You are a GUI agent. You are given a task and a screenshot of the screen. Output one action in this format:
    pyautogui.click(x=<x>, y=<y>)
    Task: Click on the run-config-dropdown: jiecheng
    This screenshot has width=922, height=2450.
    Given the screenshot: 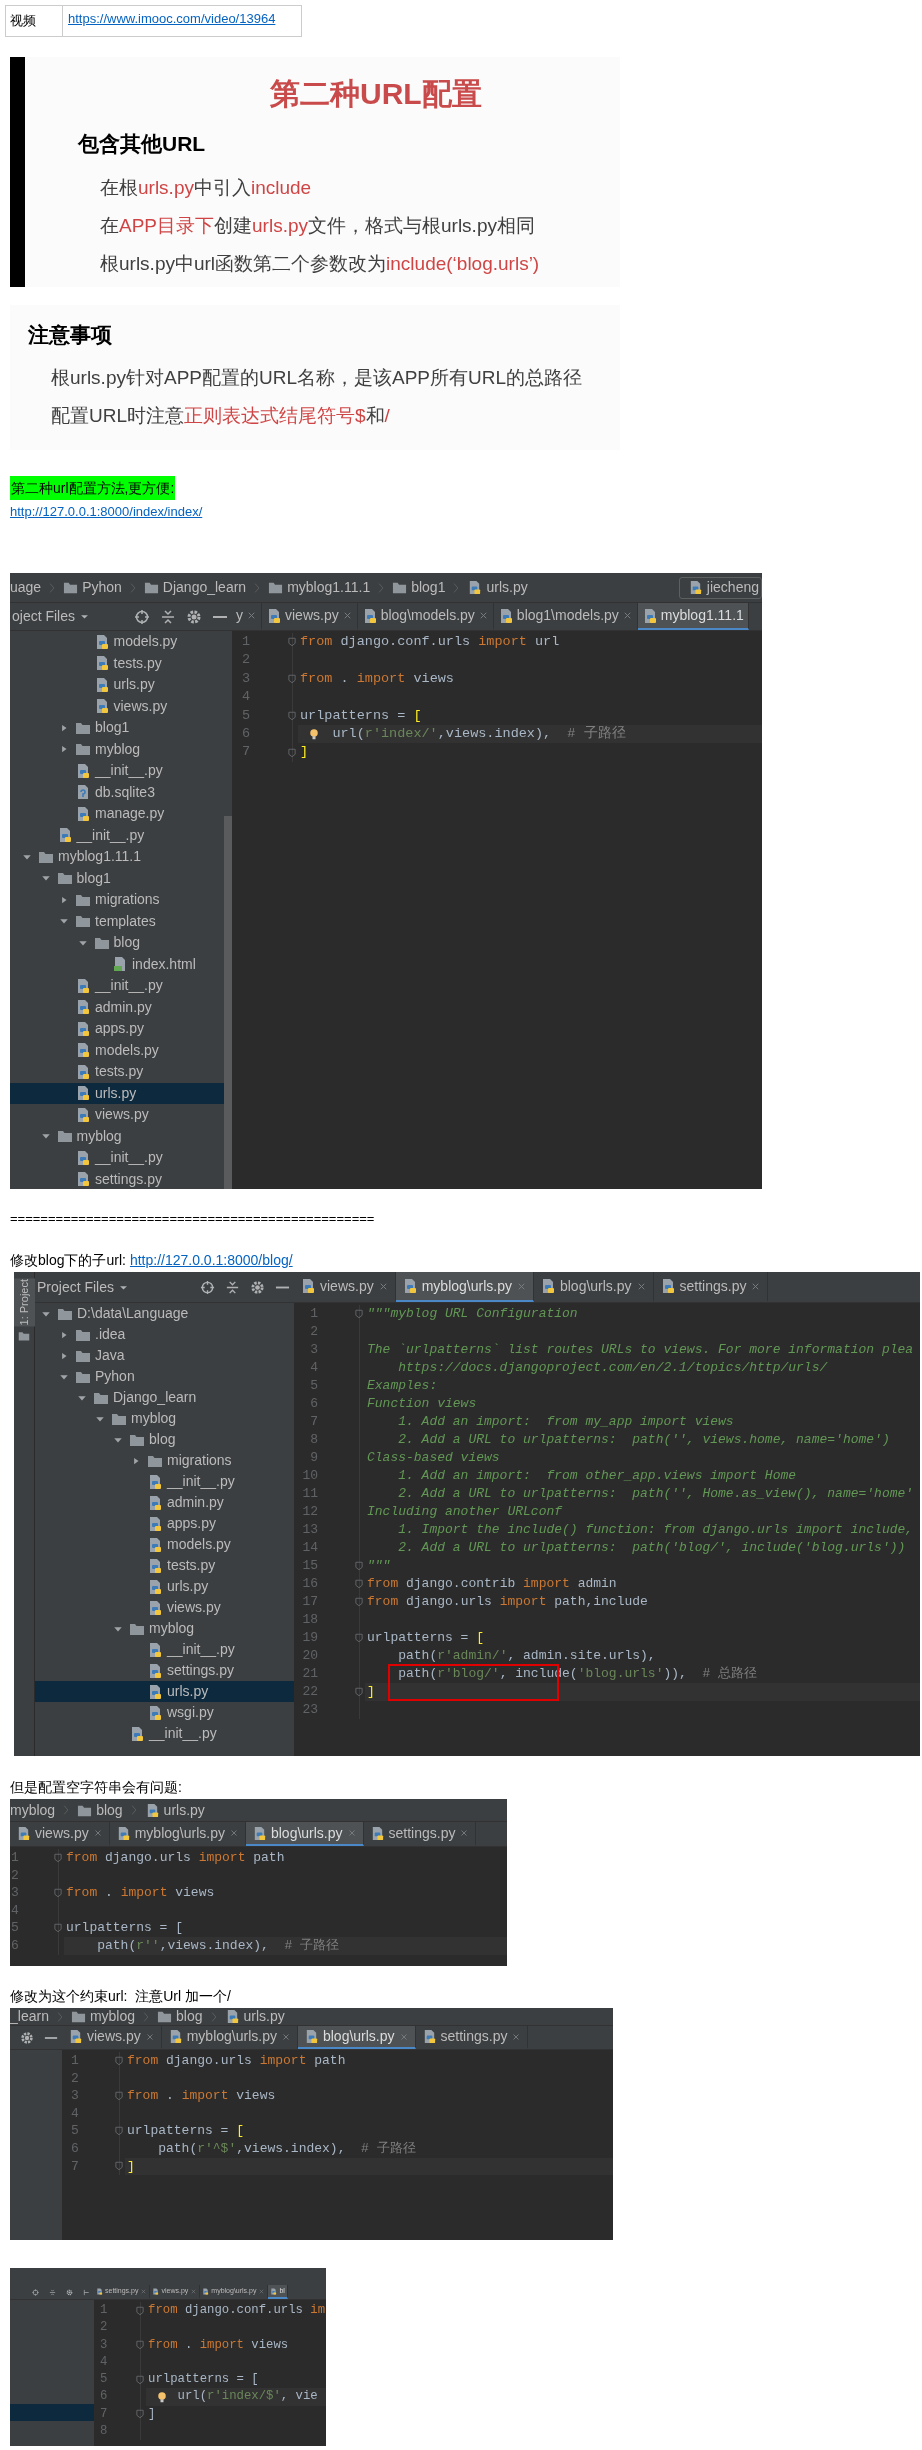 What is the action you would take?
    pyautogui.click(x=720, y=587)
    